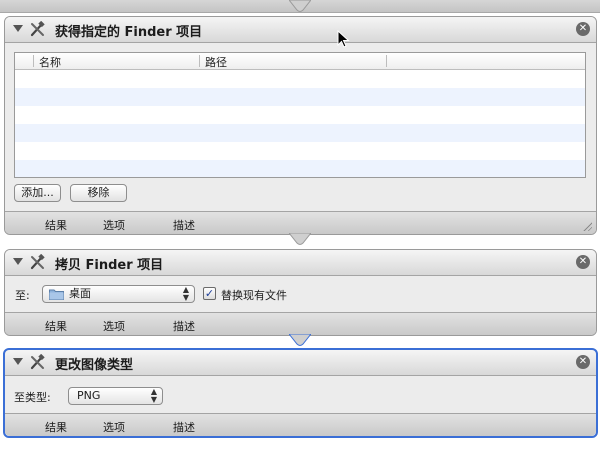  Describe the element at coordinates (98, 193) in the screenshot. I see `remove-button: 移除` at that location.